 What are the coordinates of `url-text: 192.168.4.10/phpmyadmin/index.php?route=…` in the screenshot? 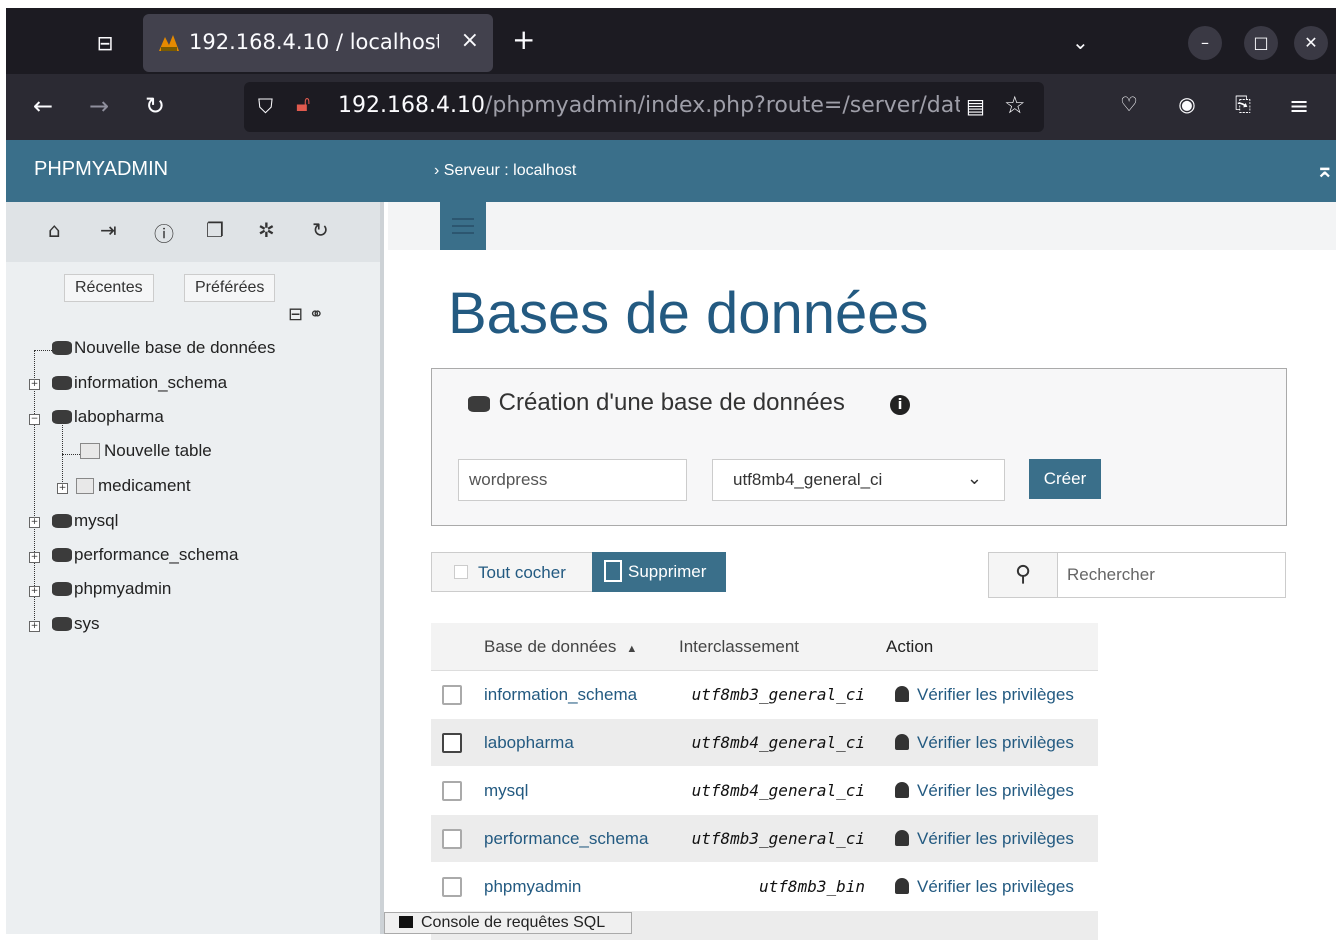 It's located at (649, 105).